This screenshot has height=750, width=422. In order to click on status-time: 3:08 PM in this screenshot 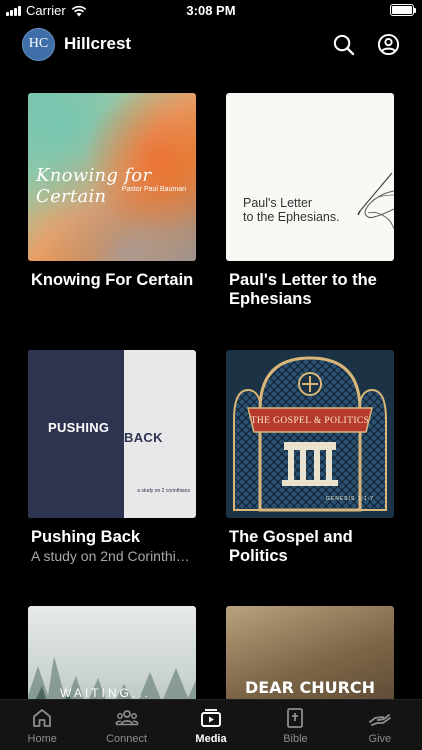, I will do `click(211, 10)`.